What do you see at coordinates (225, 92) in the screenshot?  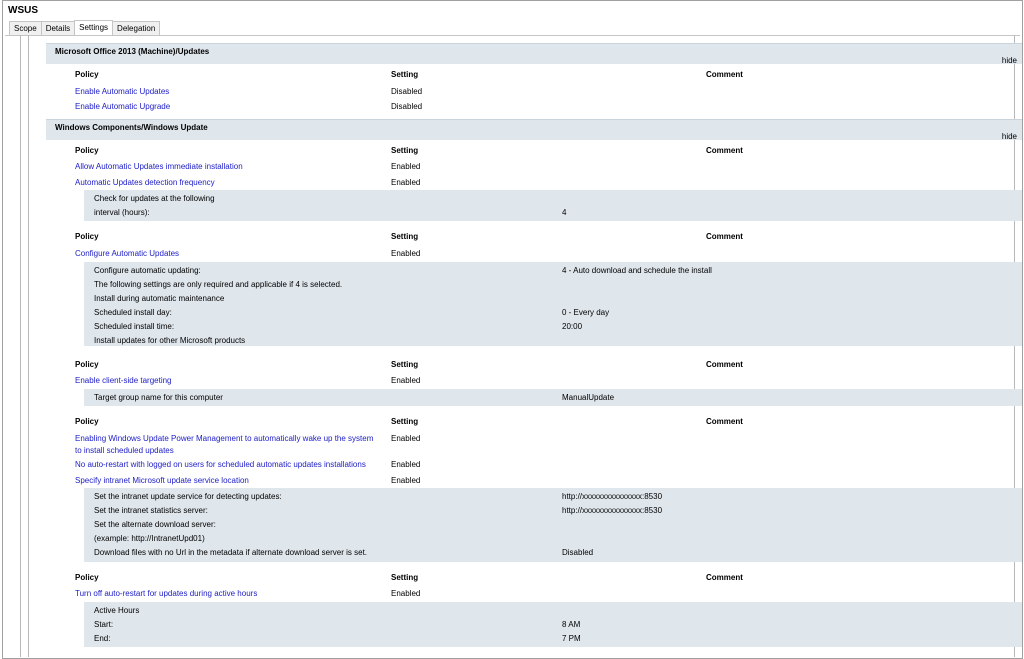 I see `policy-link: Enable Automatic Updates` at bounding box center [225, 92].